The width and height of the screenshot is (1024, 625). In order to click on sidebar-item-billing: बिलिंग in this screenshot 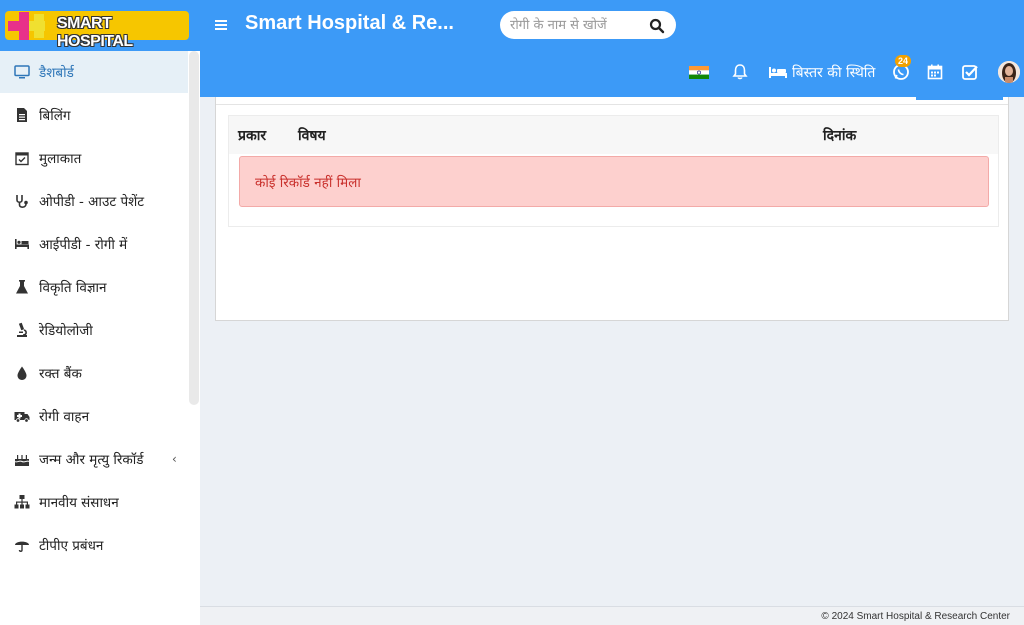, I will do `click(94, 115)`.